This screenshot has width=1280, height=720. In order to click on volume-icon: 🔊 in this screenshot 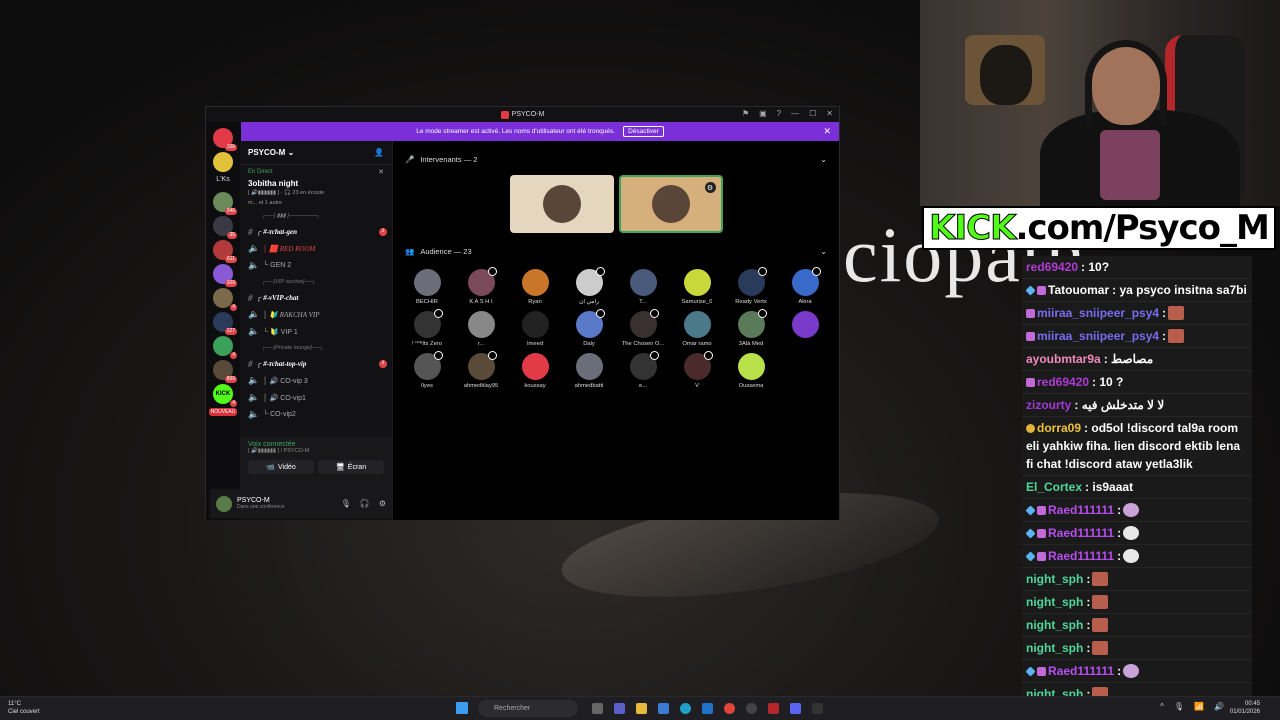, I will do `click(1219, 706)`.